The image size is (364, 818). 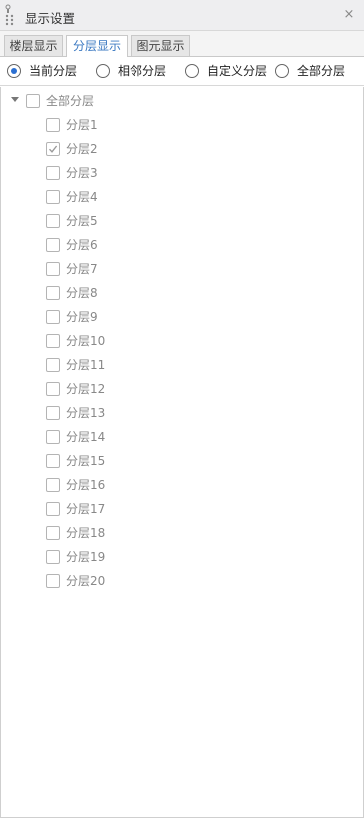 I want to click on radio-label: 相邻分层, so click(x=142, y=71).